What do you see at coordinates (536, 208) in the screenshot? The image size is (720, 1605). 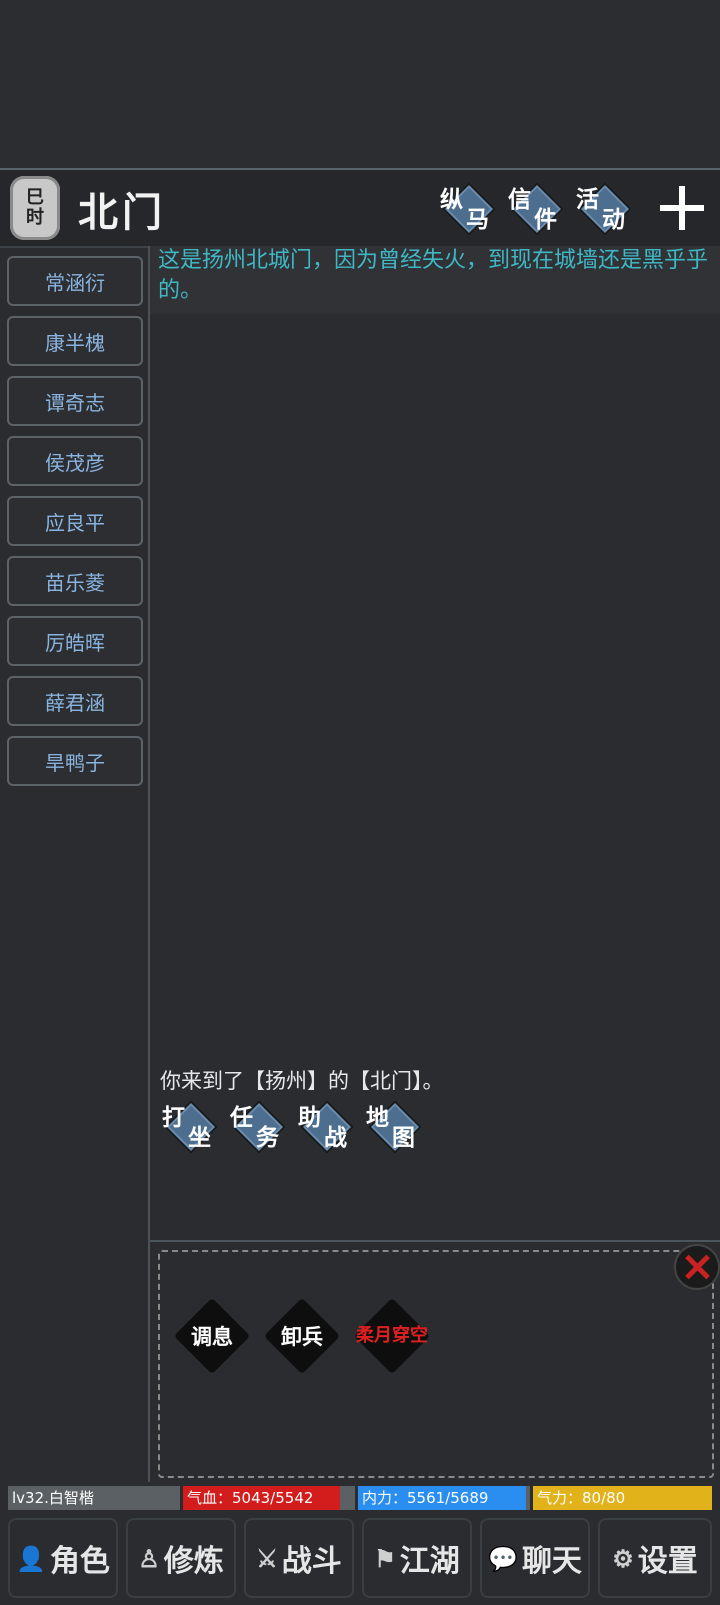 I see `mail-button: 信 件` at bounding box center [536, 208].